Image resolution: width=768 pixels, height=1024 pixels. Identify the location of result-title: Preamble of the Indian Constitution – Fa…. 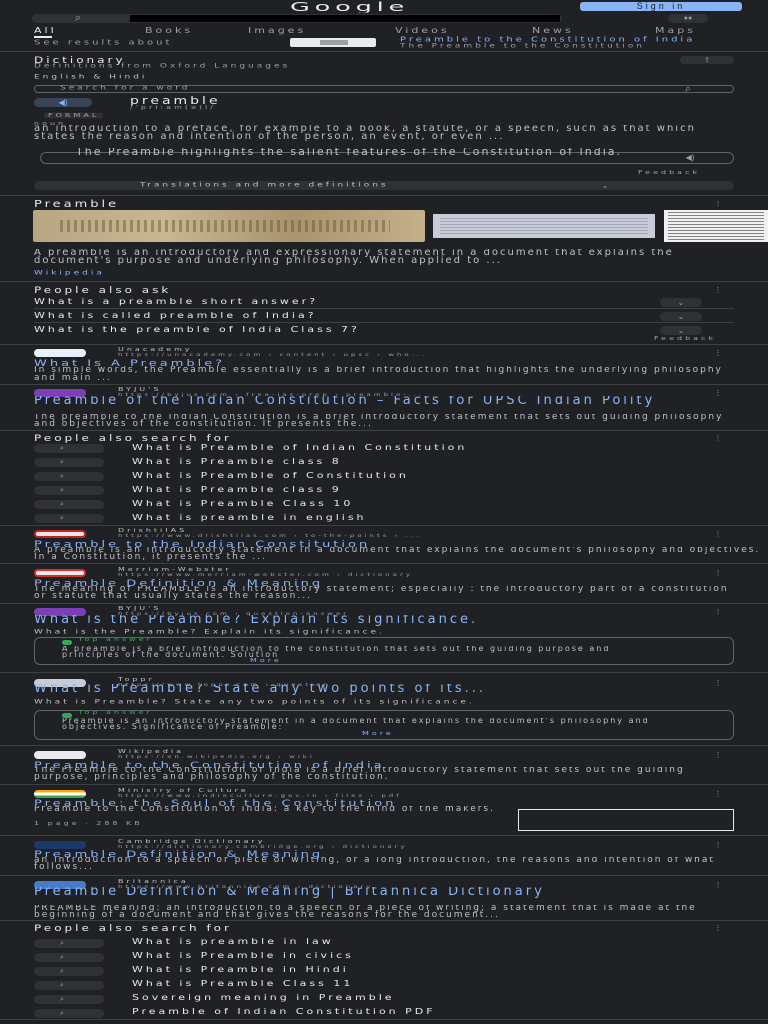
(384, 405).